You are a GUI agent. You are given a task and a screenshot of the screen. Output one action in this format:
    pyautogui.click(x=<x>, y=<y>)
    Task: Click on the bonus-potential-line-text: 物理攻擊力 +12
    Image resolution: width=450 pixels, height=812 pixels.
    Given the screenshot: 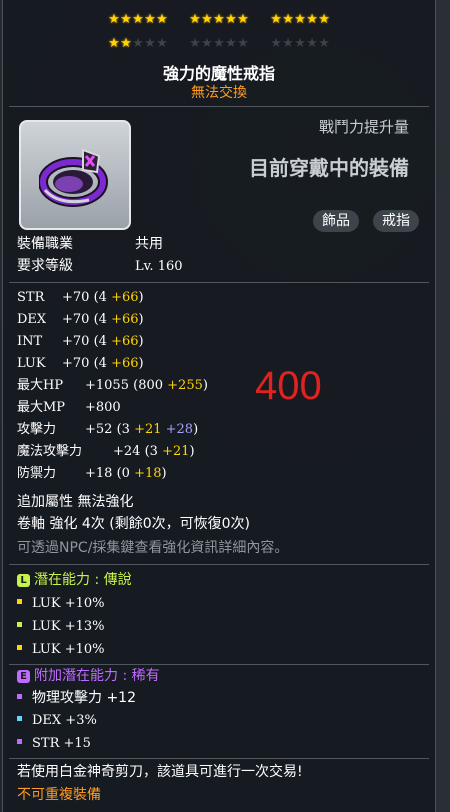 What is the action you would take?
    pyautogui.click(x=84, y=698)
    